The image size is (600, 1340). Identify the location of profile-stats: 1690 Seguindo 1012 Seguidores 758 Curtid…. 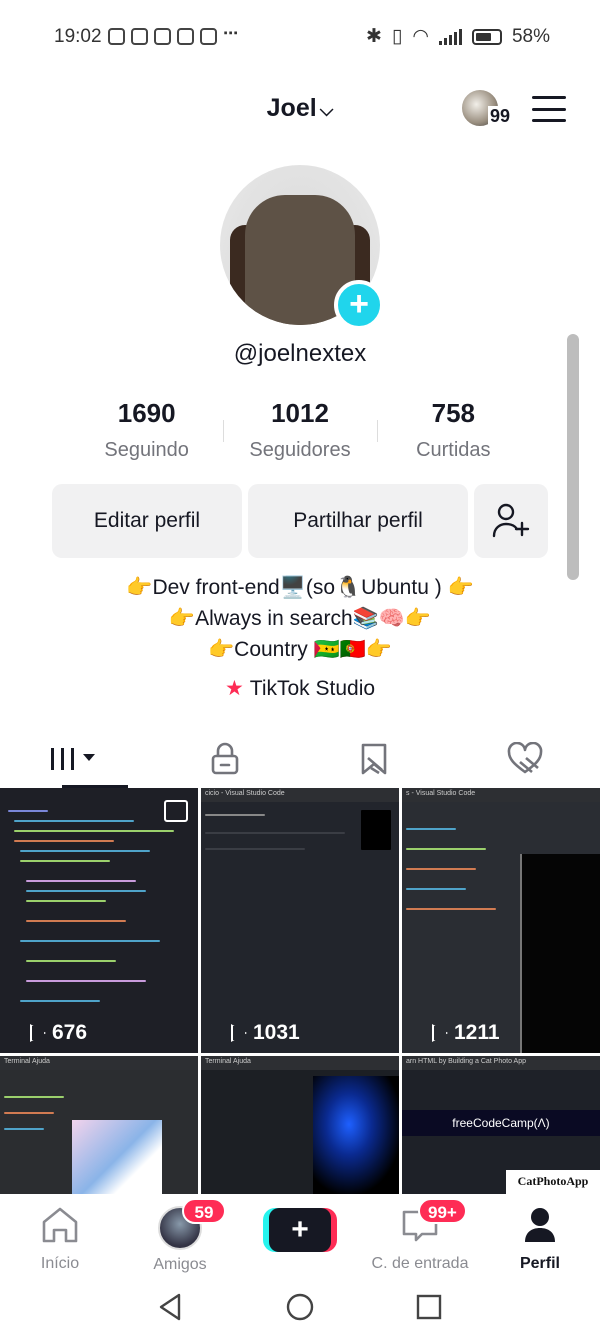
(300, 430).